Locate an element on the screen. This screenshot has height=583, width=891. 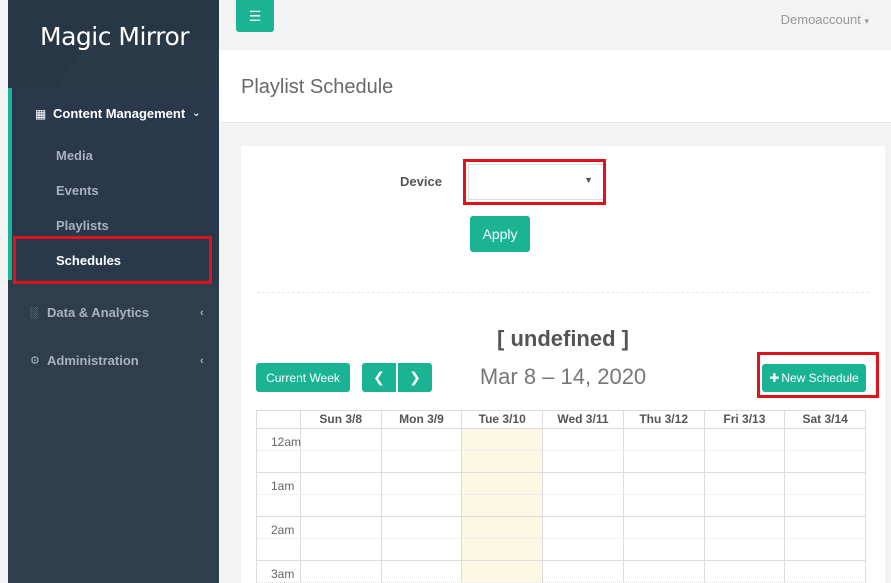
device-label: Device is located at coordinates (421, 181).